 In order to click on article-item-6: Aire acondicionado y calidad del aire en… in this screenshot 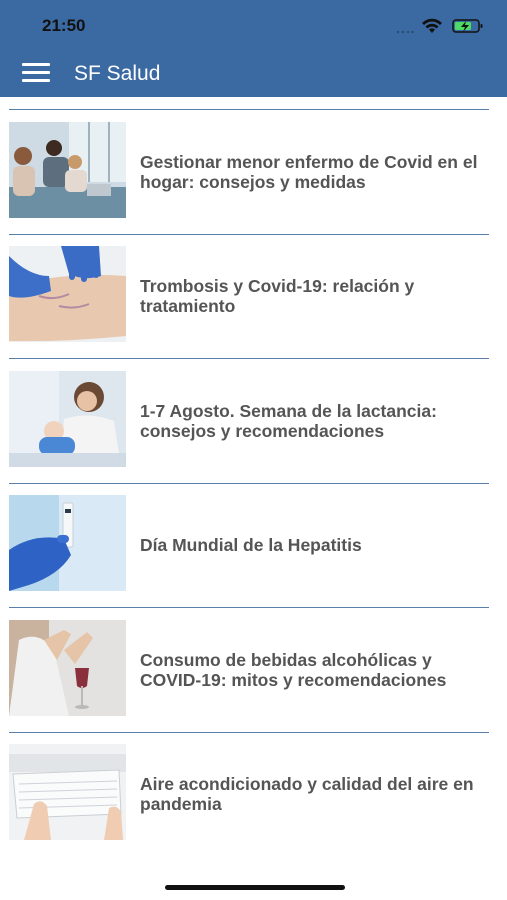, I will do `click(253, 795)`.